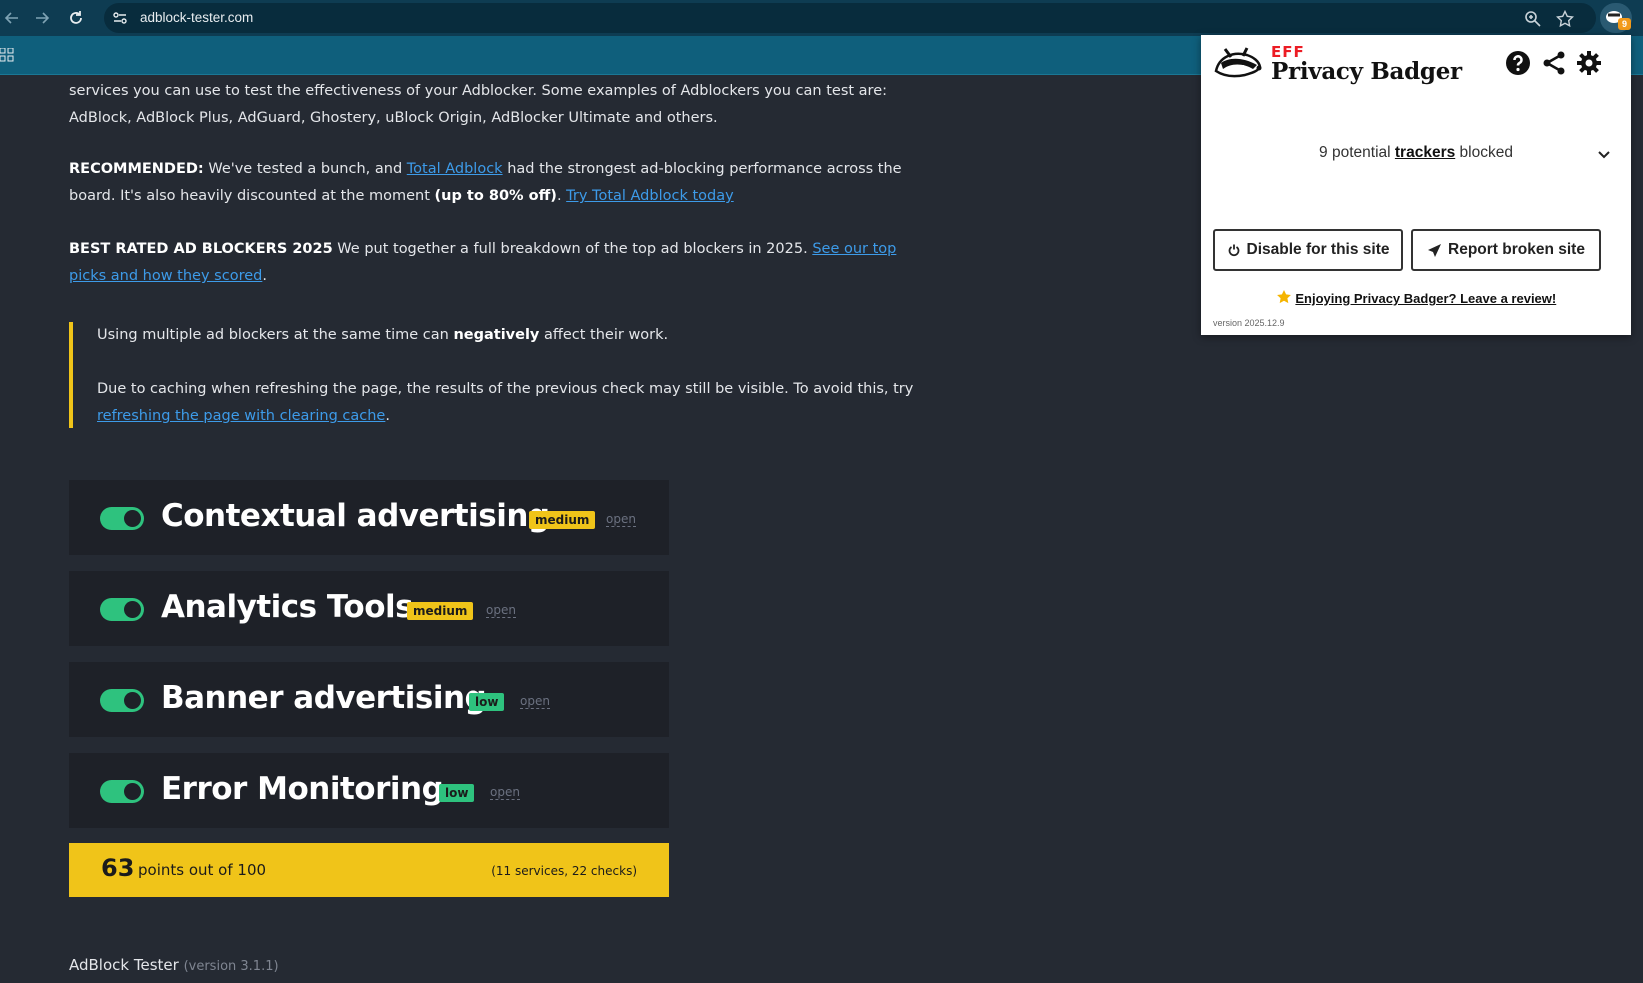 The image size is (1643, 983). What do you see at coordinates (324, 698) in the screenshot?
I see `check-title: Banner advertising` at bounding box center [324, 698].